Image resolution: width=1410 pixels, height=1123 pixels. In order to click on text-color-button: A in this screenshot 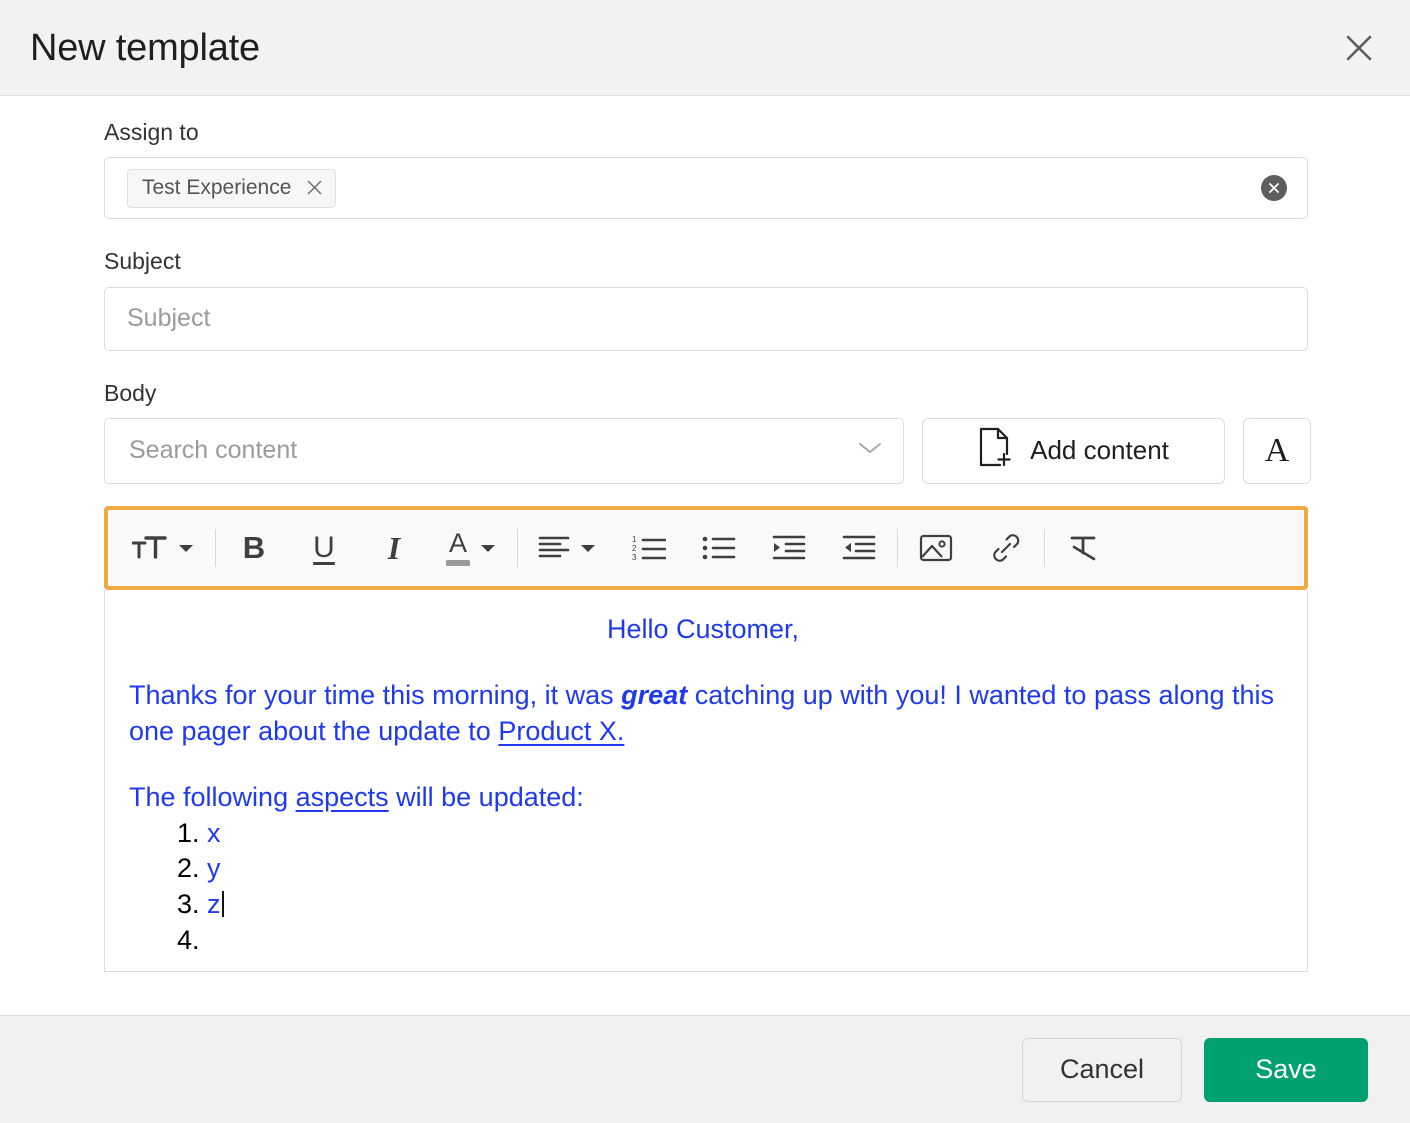, I will do `click(471, 548)`.